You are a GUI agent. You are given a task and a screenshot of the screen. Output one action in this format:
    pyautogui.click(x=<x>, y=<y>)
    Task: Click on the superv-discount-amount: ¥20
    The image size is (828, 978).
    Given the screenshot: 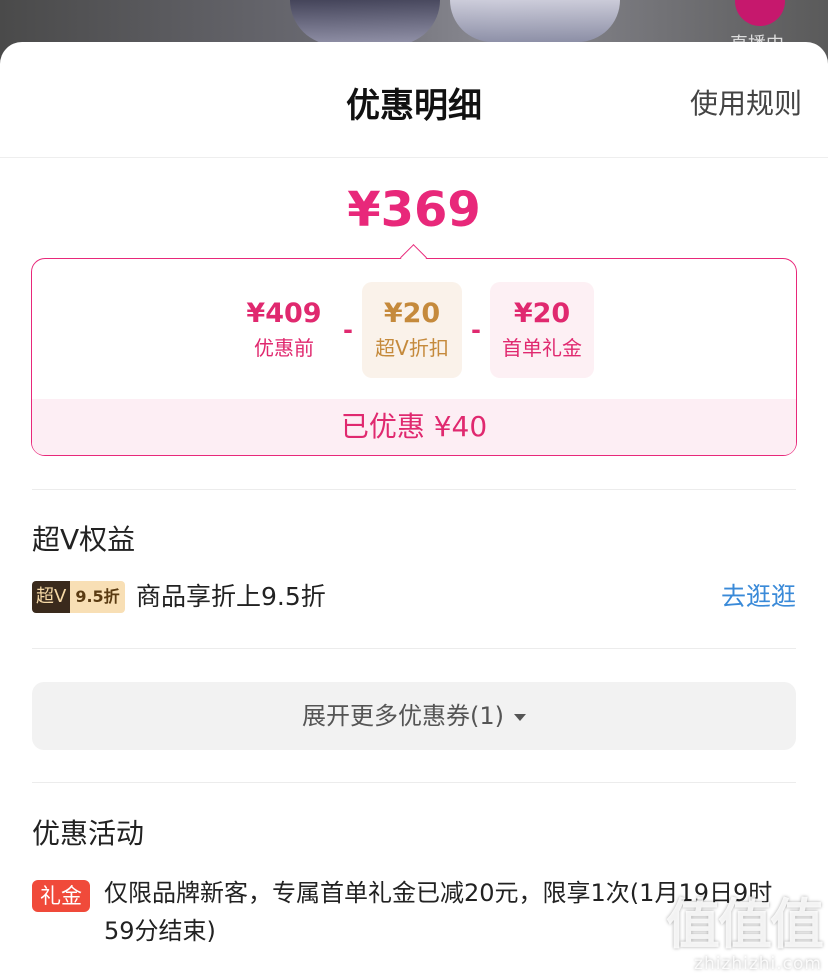 What is the action you would take?
    pyautogui.click(x=412, y=313)
    